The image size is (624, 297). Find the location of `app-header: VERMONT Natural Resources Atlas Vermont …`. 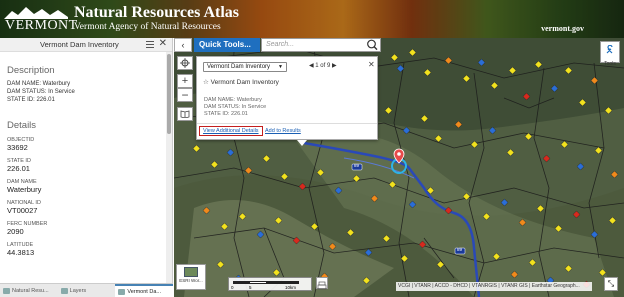

app-header: VERMONT Natural Resources Atlas Vermont … is located at coordinates (312, 19).